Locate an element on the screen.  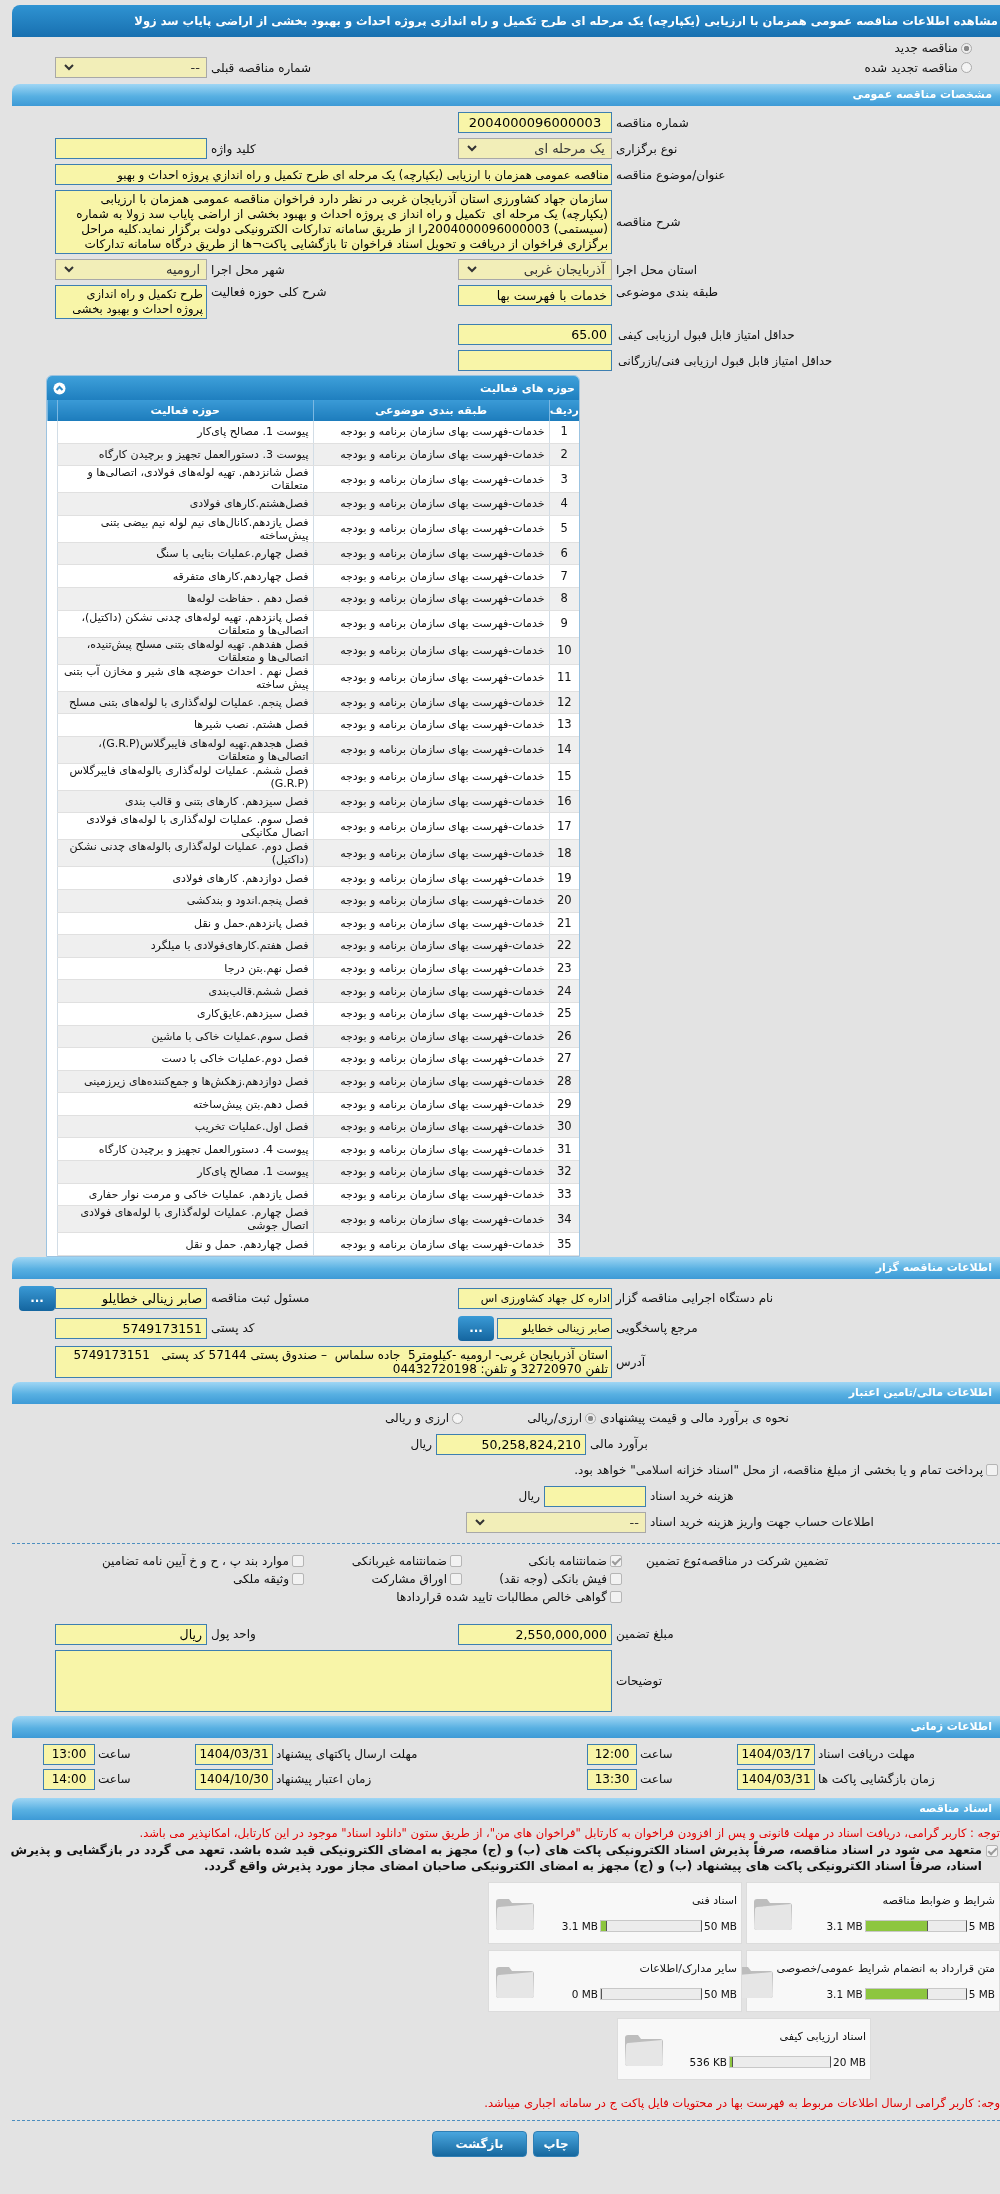
table-cell: فصل چهارم.عملیات بنایی با سنگ is located at coordinates (185, 553).